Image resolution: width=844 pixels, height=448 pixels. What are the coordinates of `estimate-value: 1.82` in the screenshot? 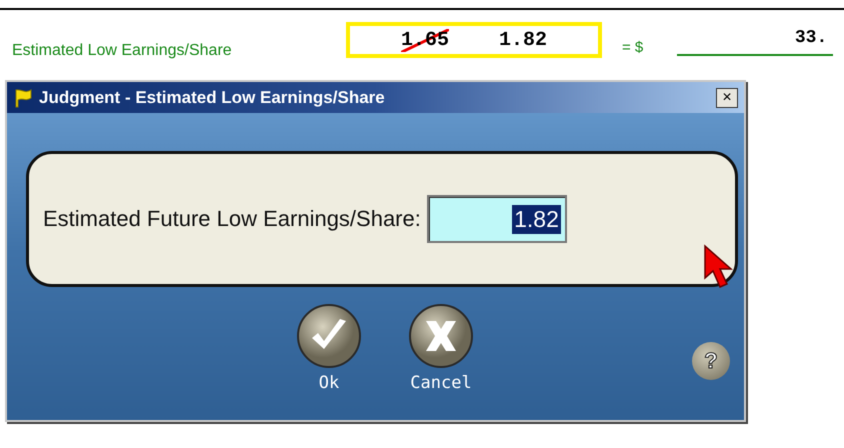 It's located at (523, 40).